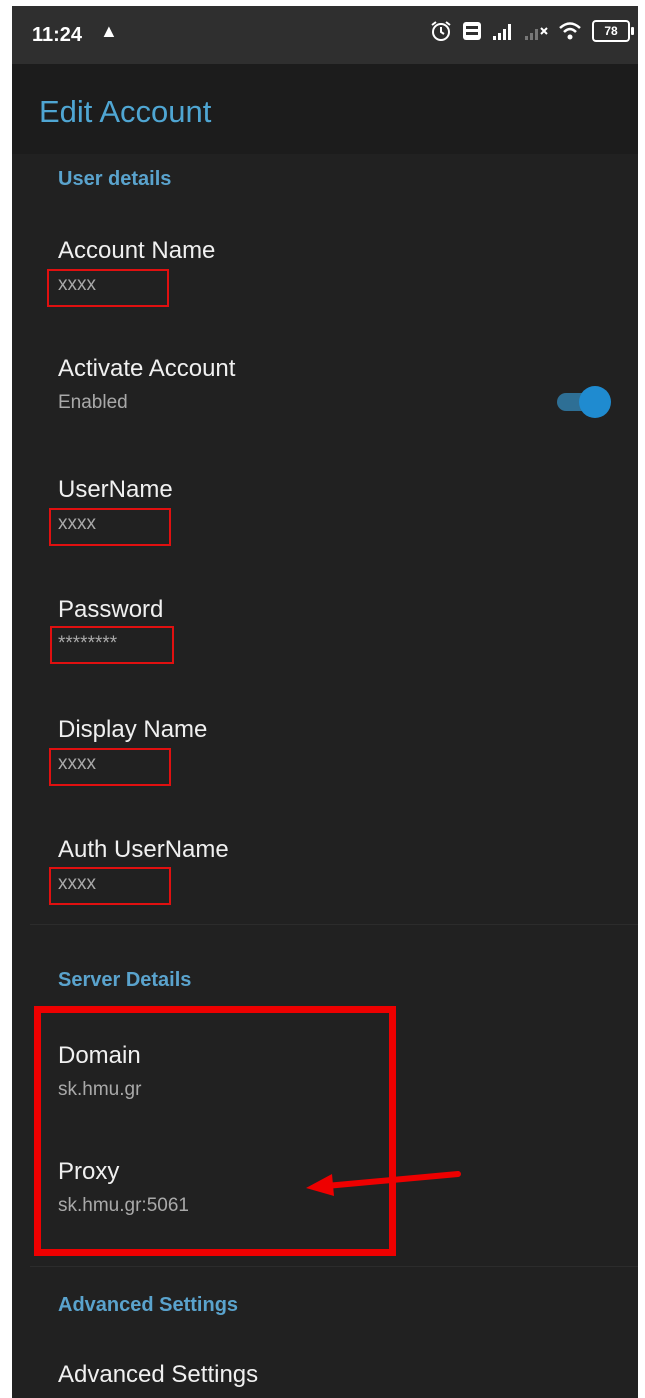 Image resolution: width=645 pixels, height=1398 pixels. Describe the element at coordinates (125, 980) in the screenshot. I see `section-header-server-details: Server Details` at that location.